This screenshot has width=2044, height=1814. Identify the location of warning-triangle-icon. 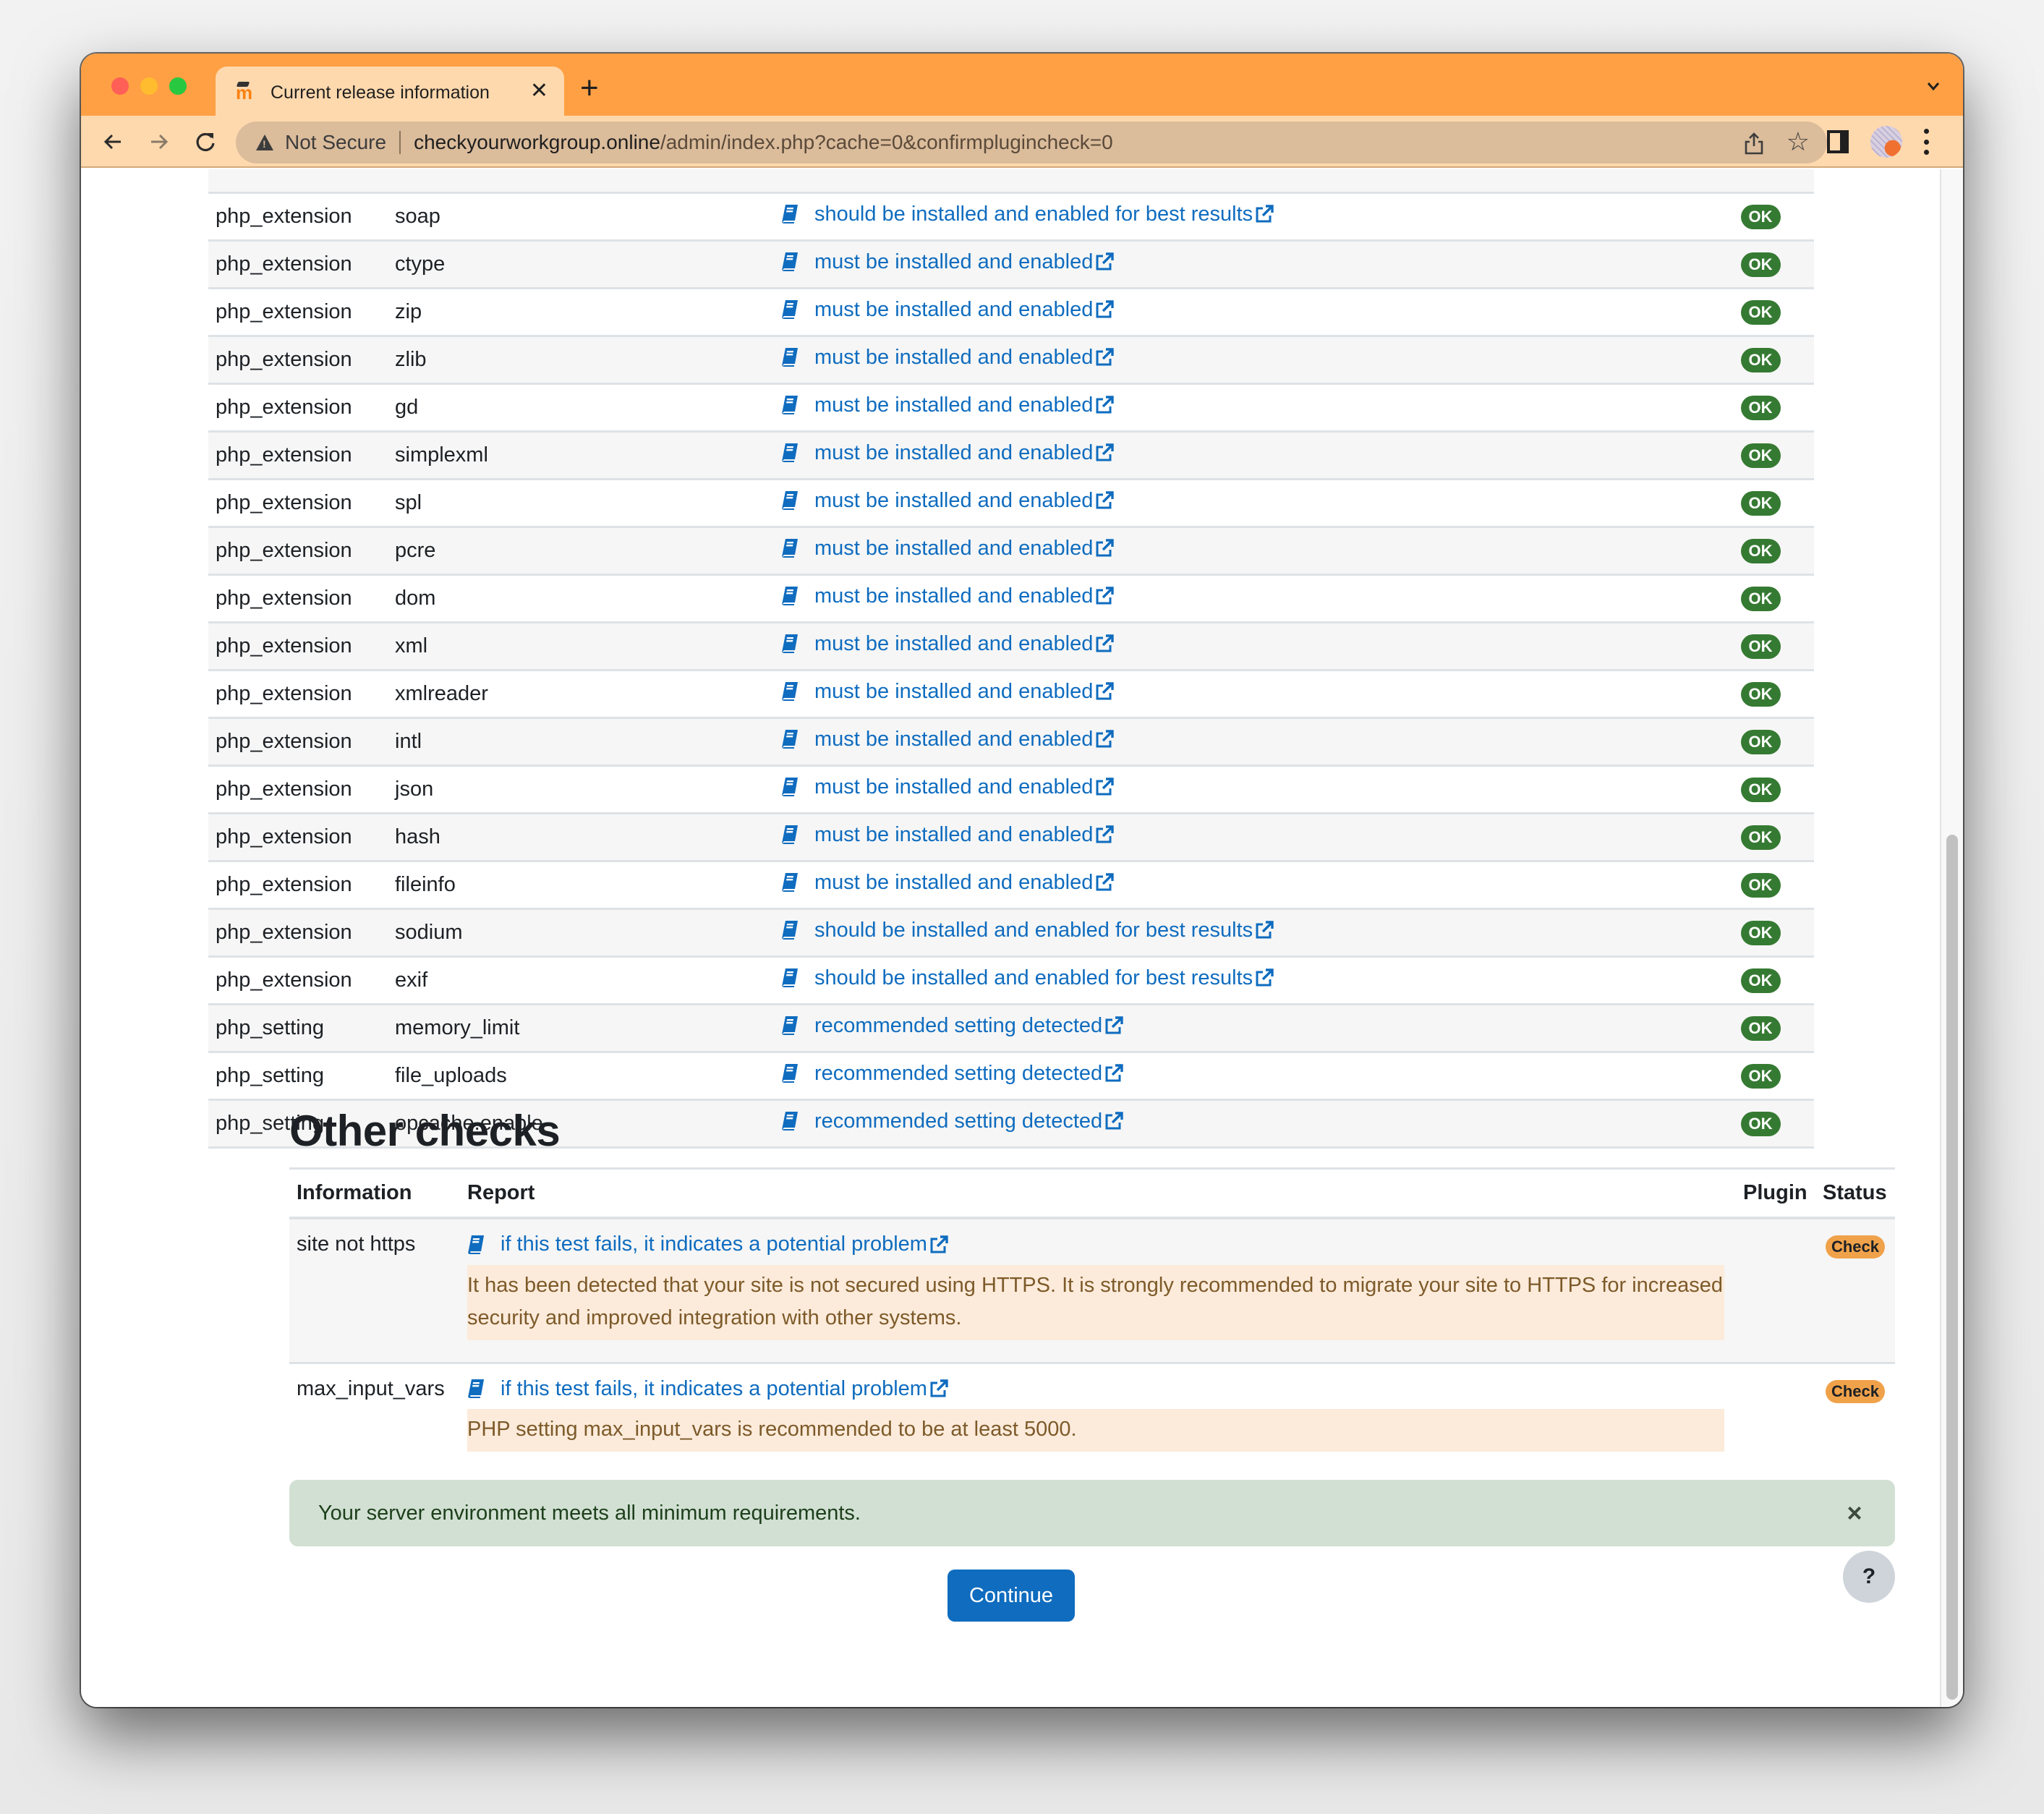
(264, 143).